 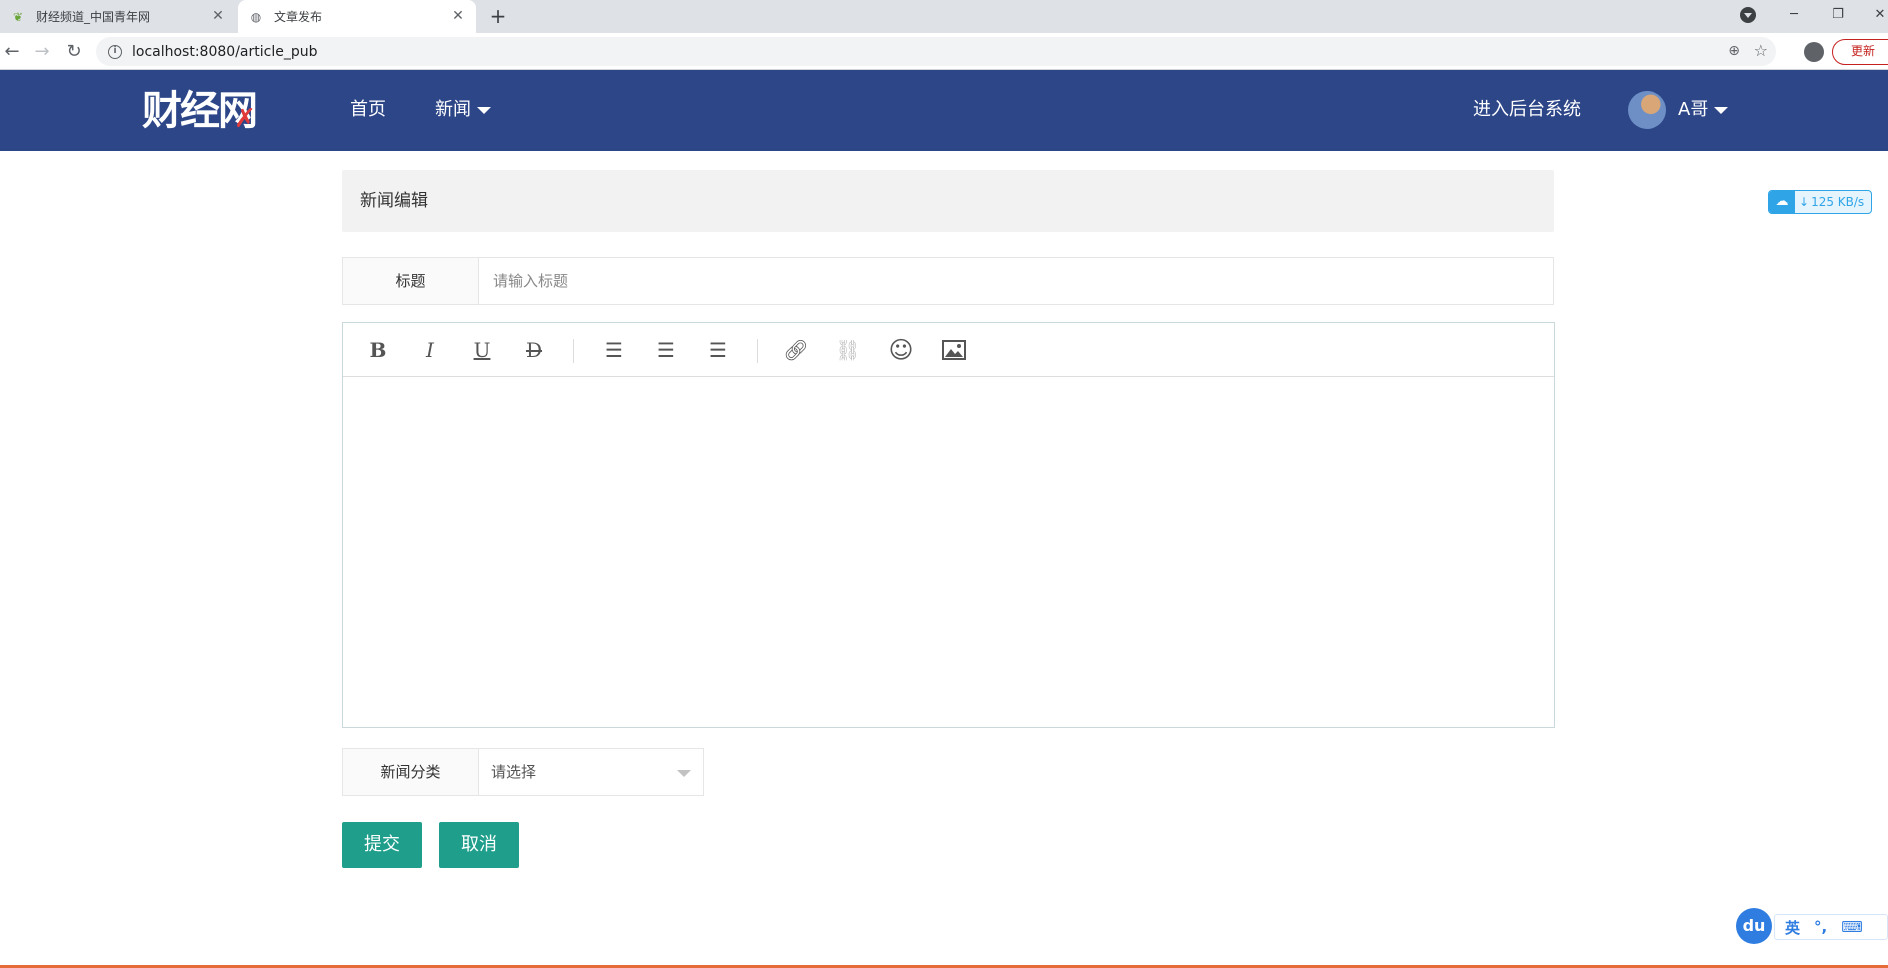 What do you see at coordinates (1874, 14) in the screenshot?
I see `close-window-icon: ✕` at bounding box center [1874, 14].